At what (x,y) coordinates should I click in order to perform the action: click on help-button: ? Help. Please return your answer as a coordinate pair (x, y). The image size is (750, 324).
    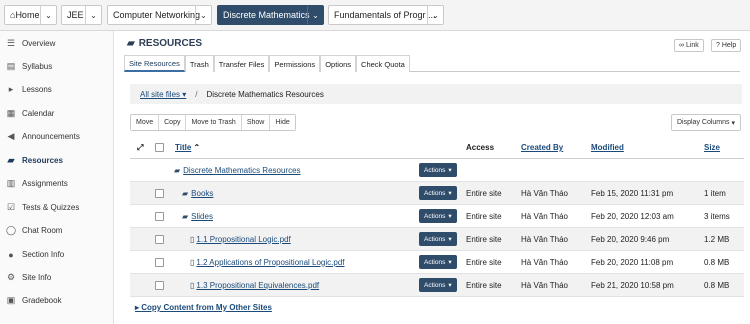
    Looking at the image, I should click on (726, 45).